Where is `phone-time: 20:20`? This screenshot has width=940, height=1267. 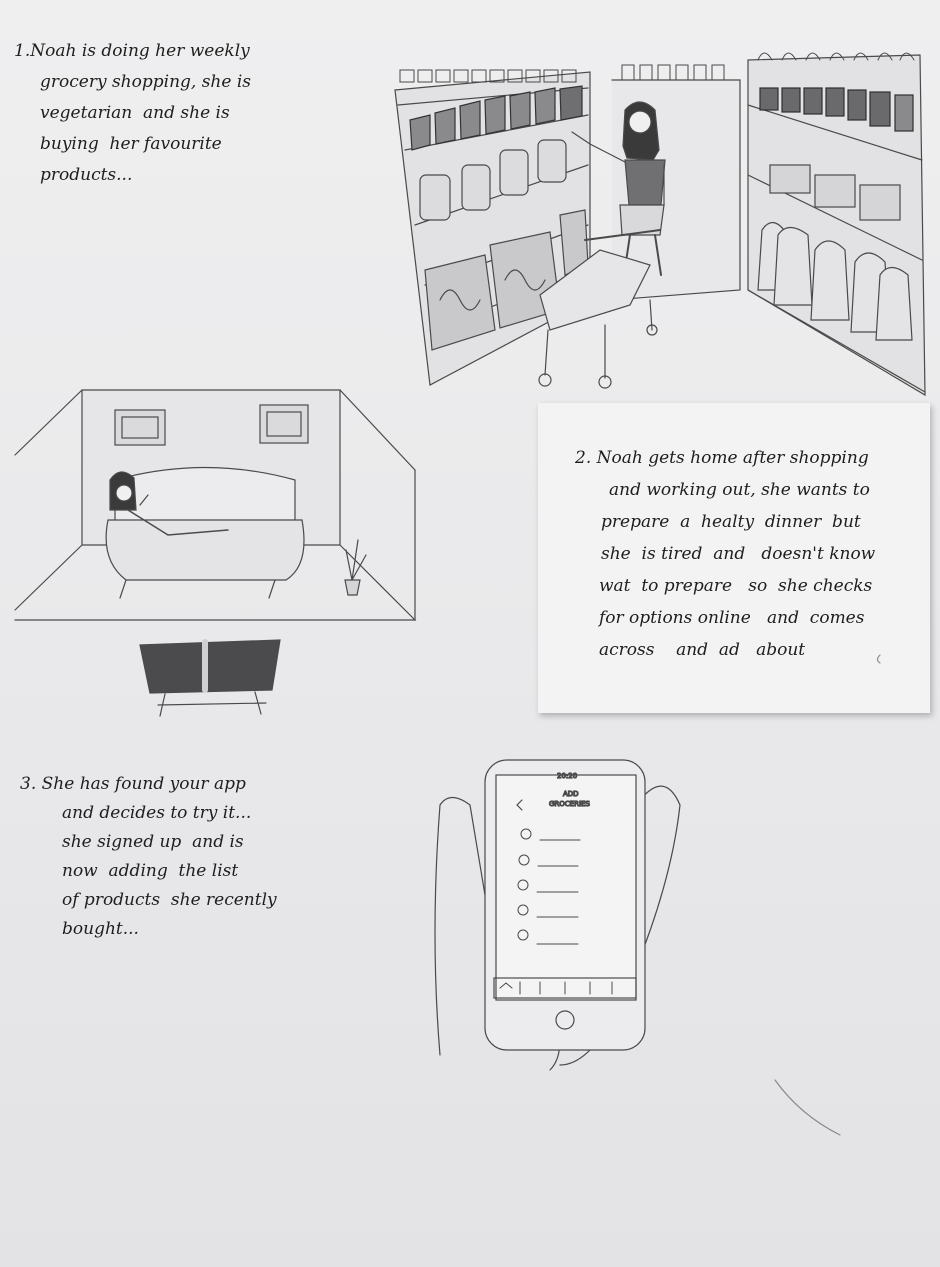
phone-time: 20:20 is located at coordinates (567, 776).